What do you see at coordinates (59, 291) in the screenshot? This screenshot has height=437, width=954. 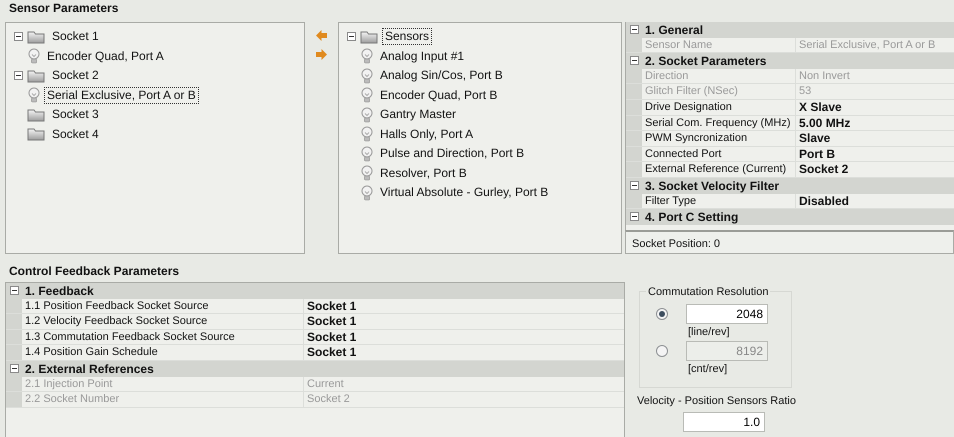 I see `category-label: 1. Feedback` at bounding box center [59, 291].